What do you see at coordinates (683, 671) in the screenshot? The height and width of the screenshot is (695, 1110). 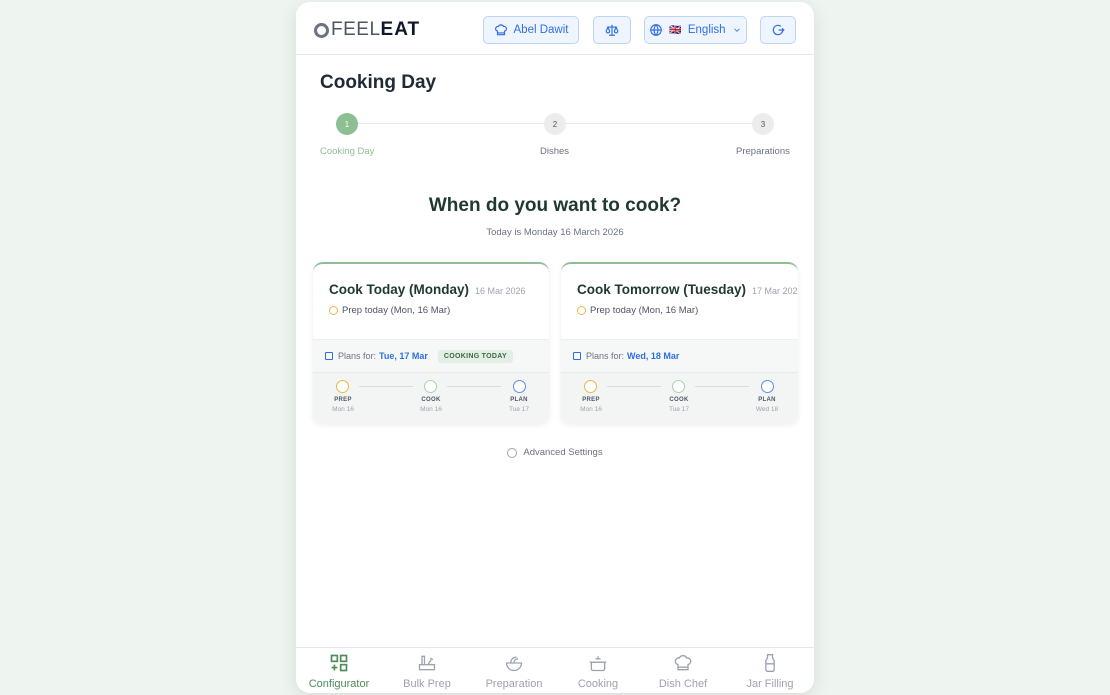 I see `nav-dish-chef: Dish Chef` at bounding box center [683, 671].